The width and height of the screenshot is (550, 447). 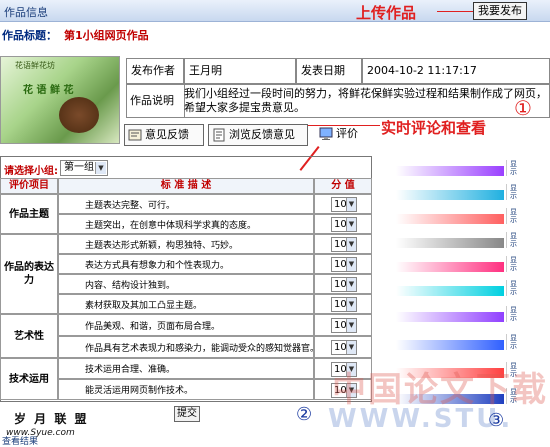 I want to click on document-icon, so click(x=219, y=135).